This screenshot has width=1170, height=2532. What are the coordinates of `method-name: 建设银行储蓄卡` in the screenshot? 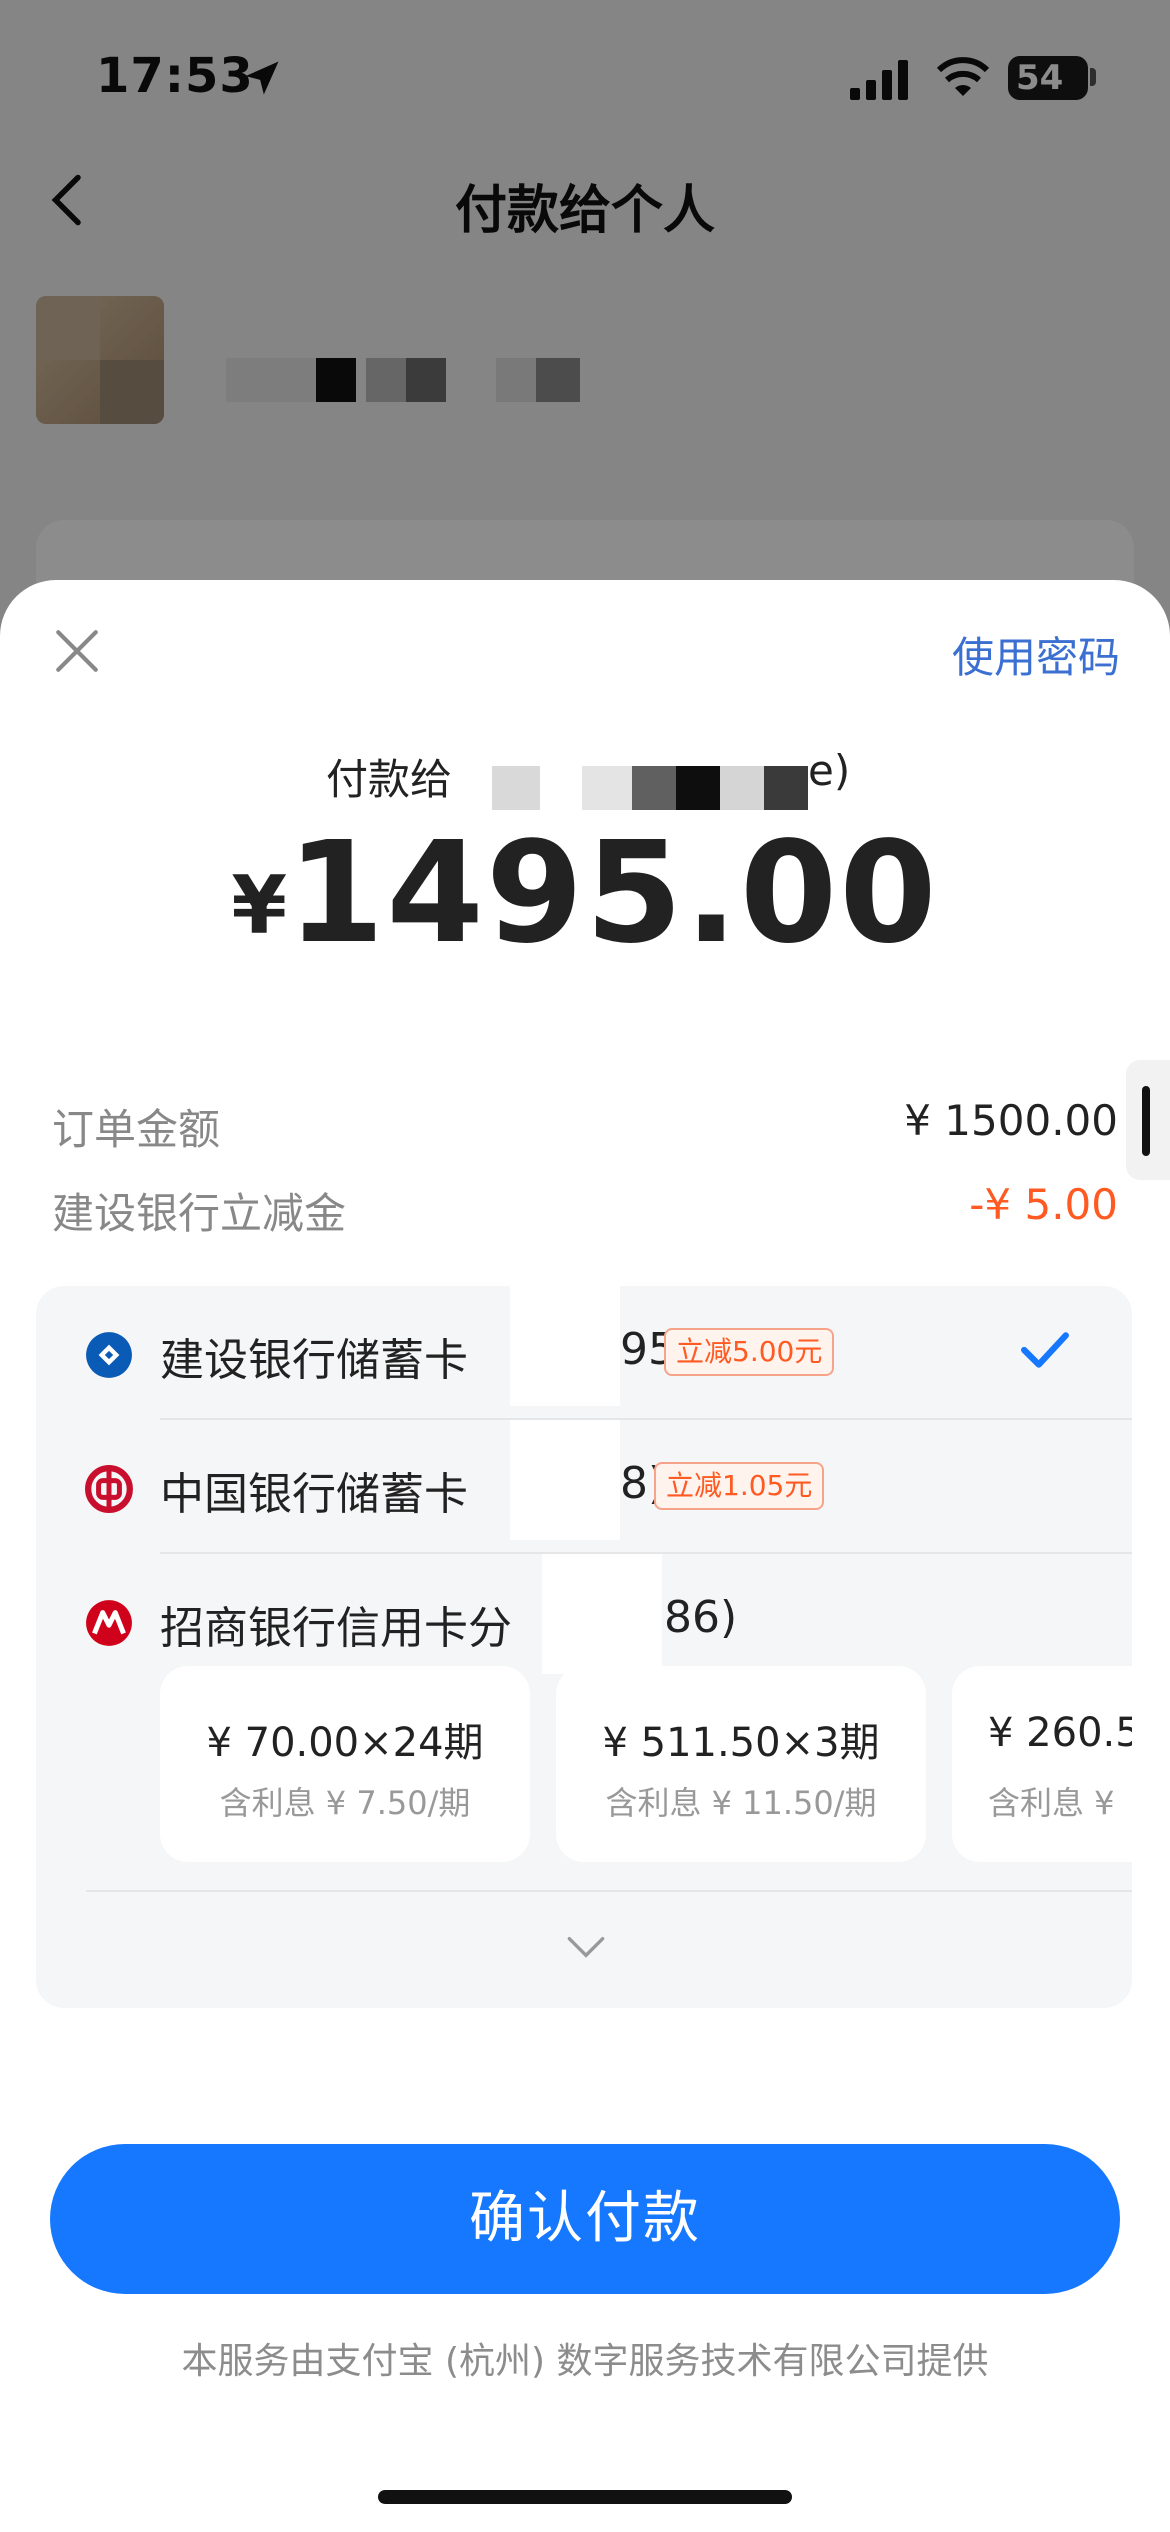 It's located at (314, 1360).